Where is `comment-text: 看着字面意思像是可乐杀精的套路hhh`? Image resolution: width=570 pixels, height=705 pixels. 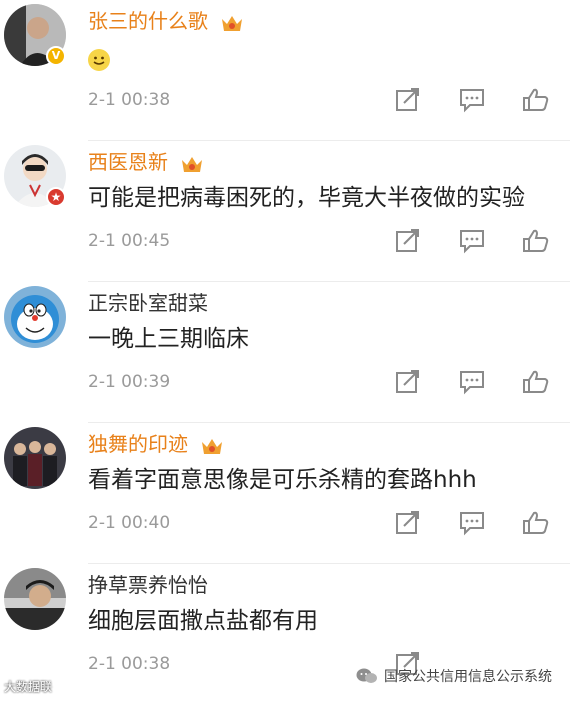 comment-text: 看着字面意思像是可乐杀精的套路hhh is located at coordinates (282, 480).